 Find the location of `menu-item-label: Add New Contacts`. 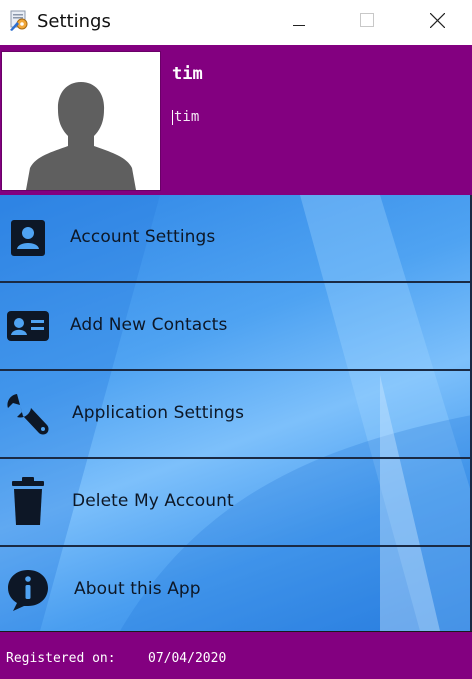

menu-item-label: Add New Contacts is located at coordinates (149, 325).